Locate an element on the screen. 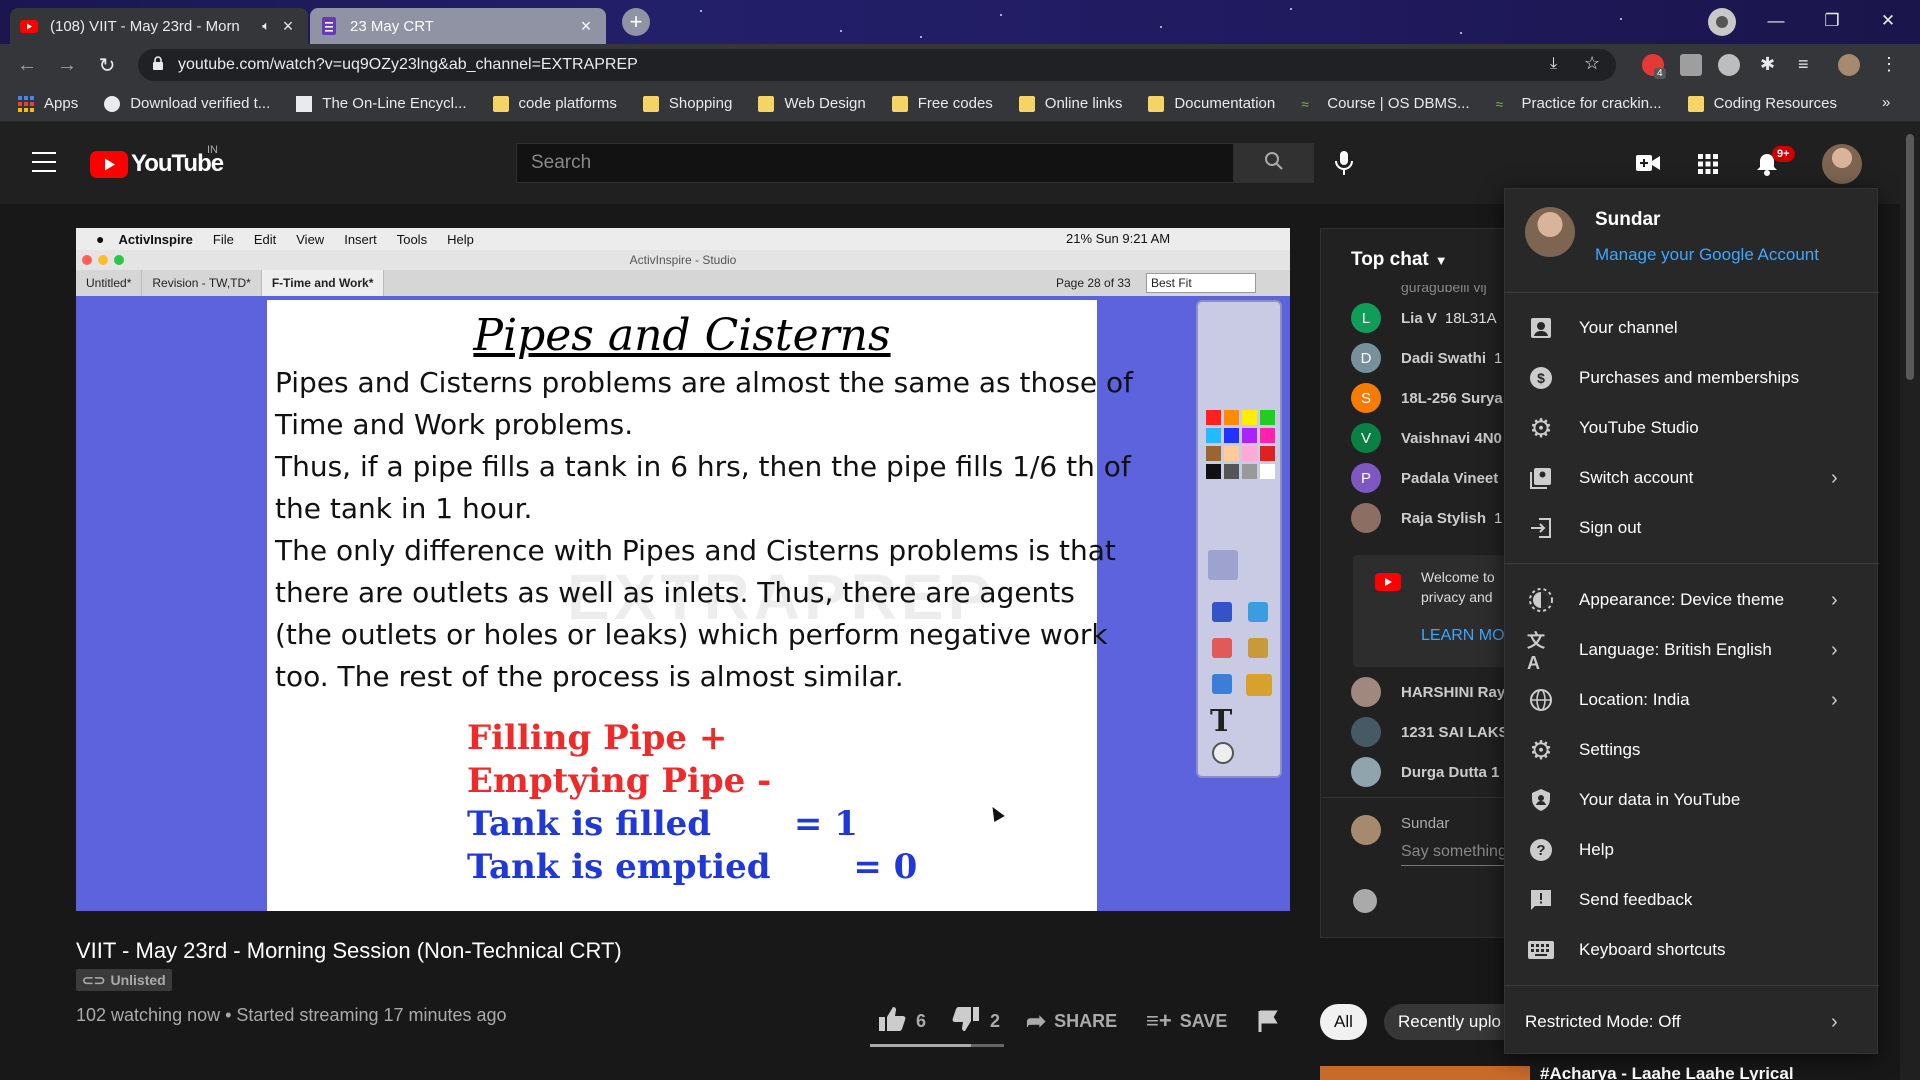 Image resolution: width=1920 pixels, height=1080 pixels. menu-item-settings: ⚙︎ Settings is located at coordinates (1692, 750).